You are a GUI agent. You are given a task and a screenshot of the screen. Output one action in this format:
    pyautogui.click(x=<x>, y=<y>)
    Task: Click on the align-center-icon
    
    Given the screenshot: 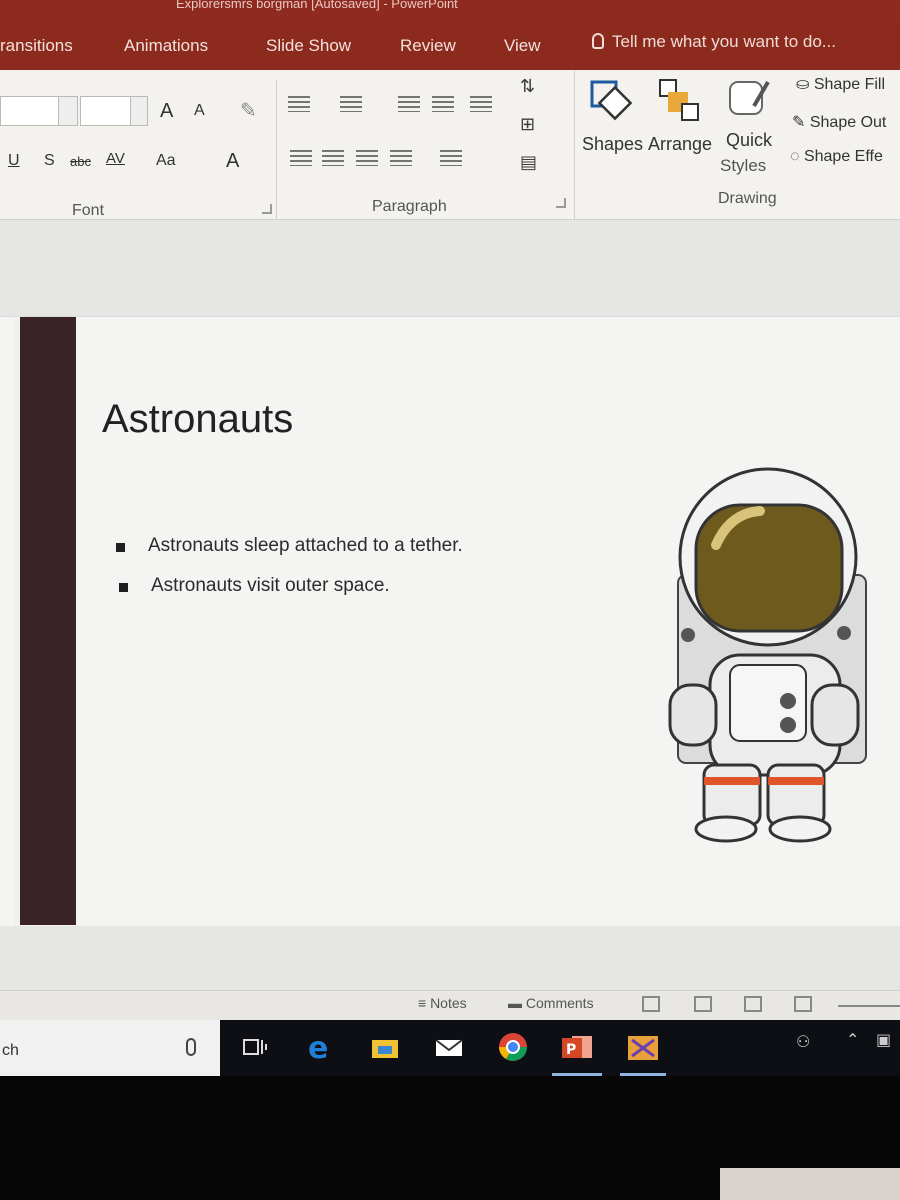 What is the action you would take?
    pyautogui.click(x=333, y=158)
    